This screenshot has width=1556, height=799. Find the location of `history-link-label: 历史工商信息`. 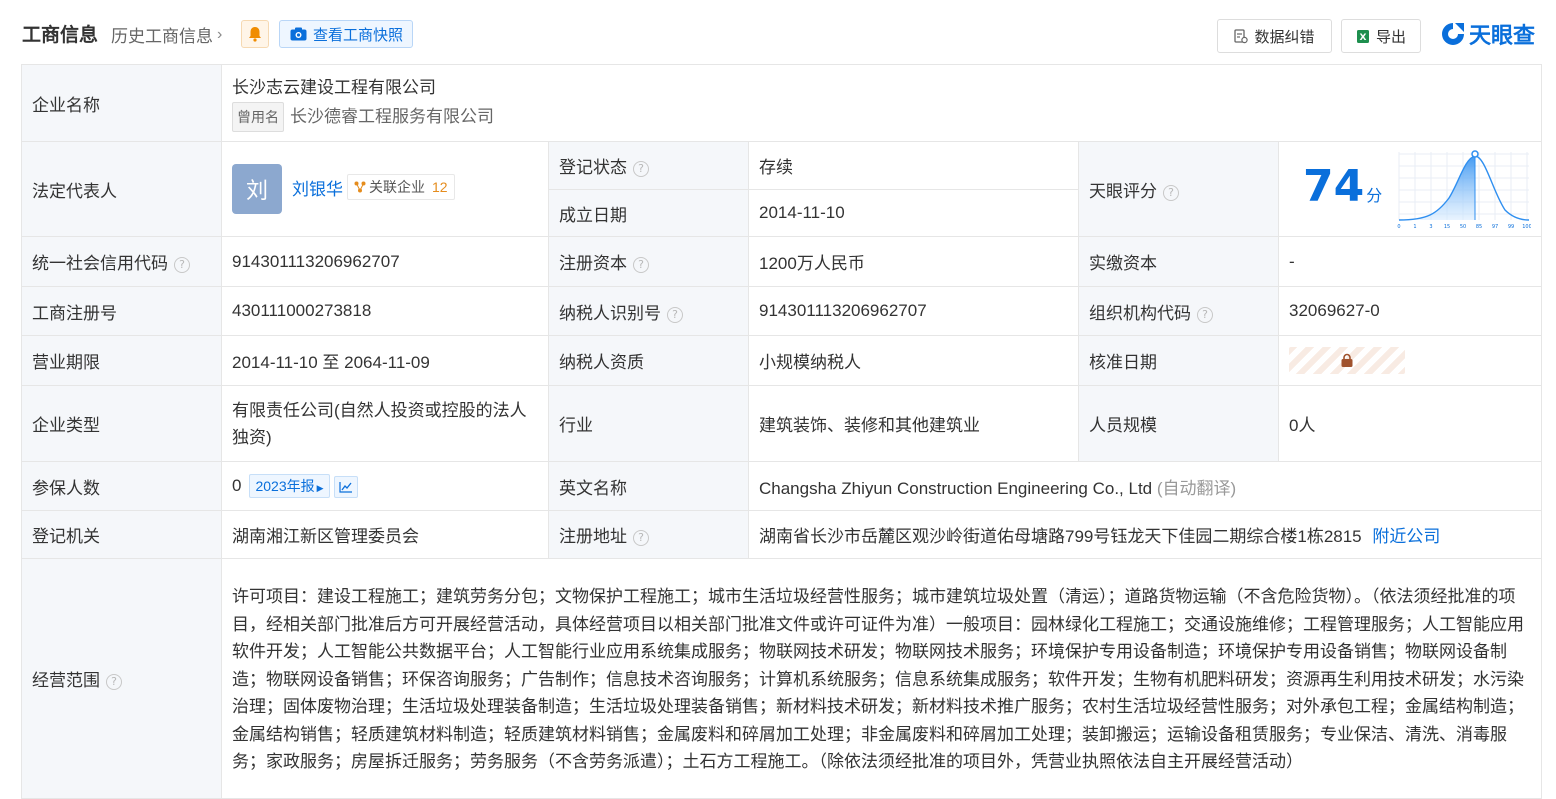

history-link-label: 历史工商信息 is located at coordinates (162, 36).